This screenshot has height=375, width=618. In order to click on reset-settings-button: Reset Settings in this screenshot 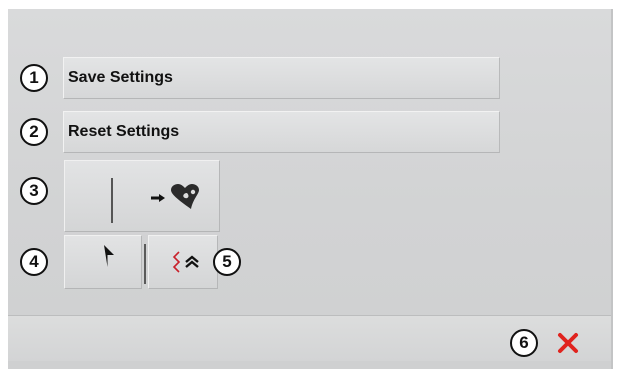, I will do `click(281, 132)`.